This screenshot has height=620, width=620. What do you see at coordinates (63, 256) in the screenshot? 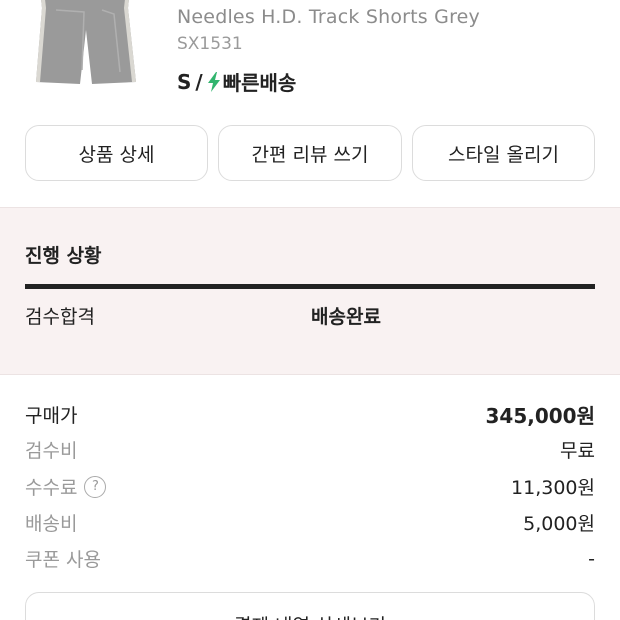
I see `progress-title: 진행 상황` at bounding box center [63, 256].